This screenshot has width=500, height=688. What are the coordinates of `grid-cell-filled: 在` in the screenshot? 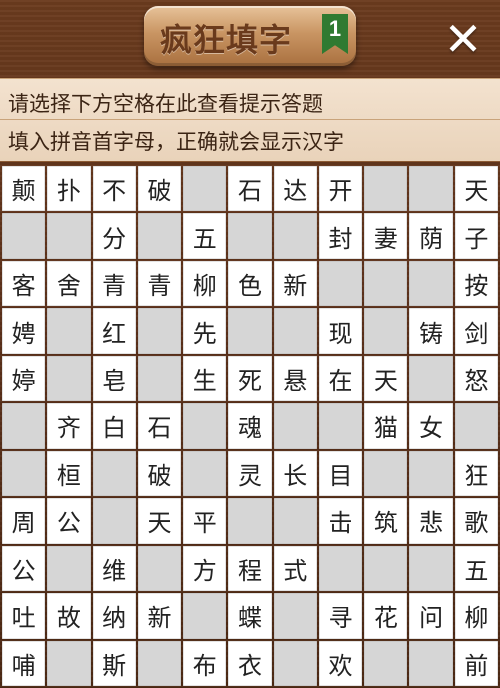 It's located at (340, 378).